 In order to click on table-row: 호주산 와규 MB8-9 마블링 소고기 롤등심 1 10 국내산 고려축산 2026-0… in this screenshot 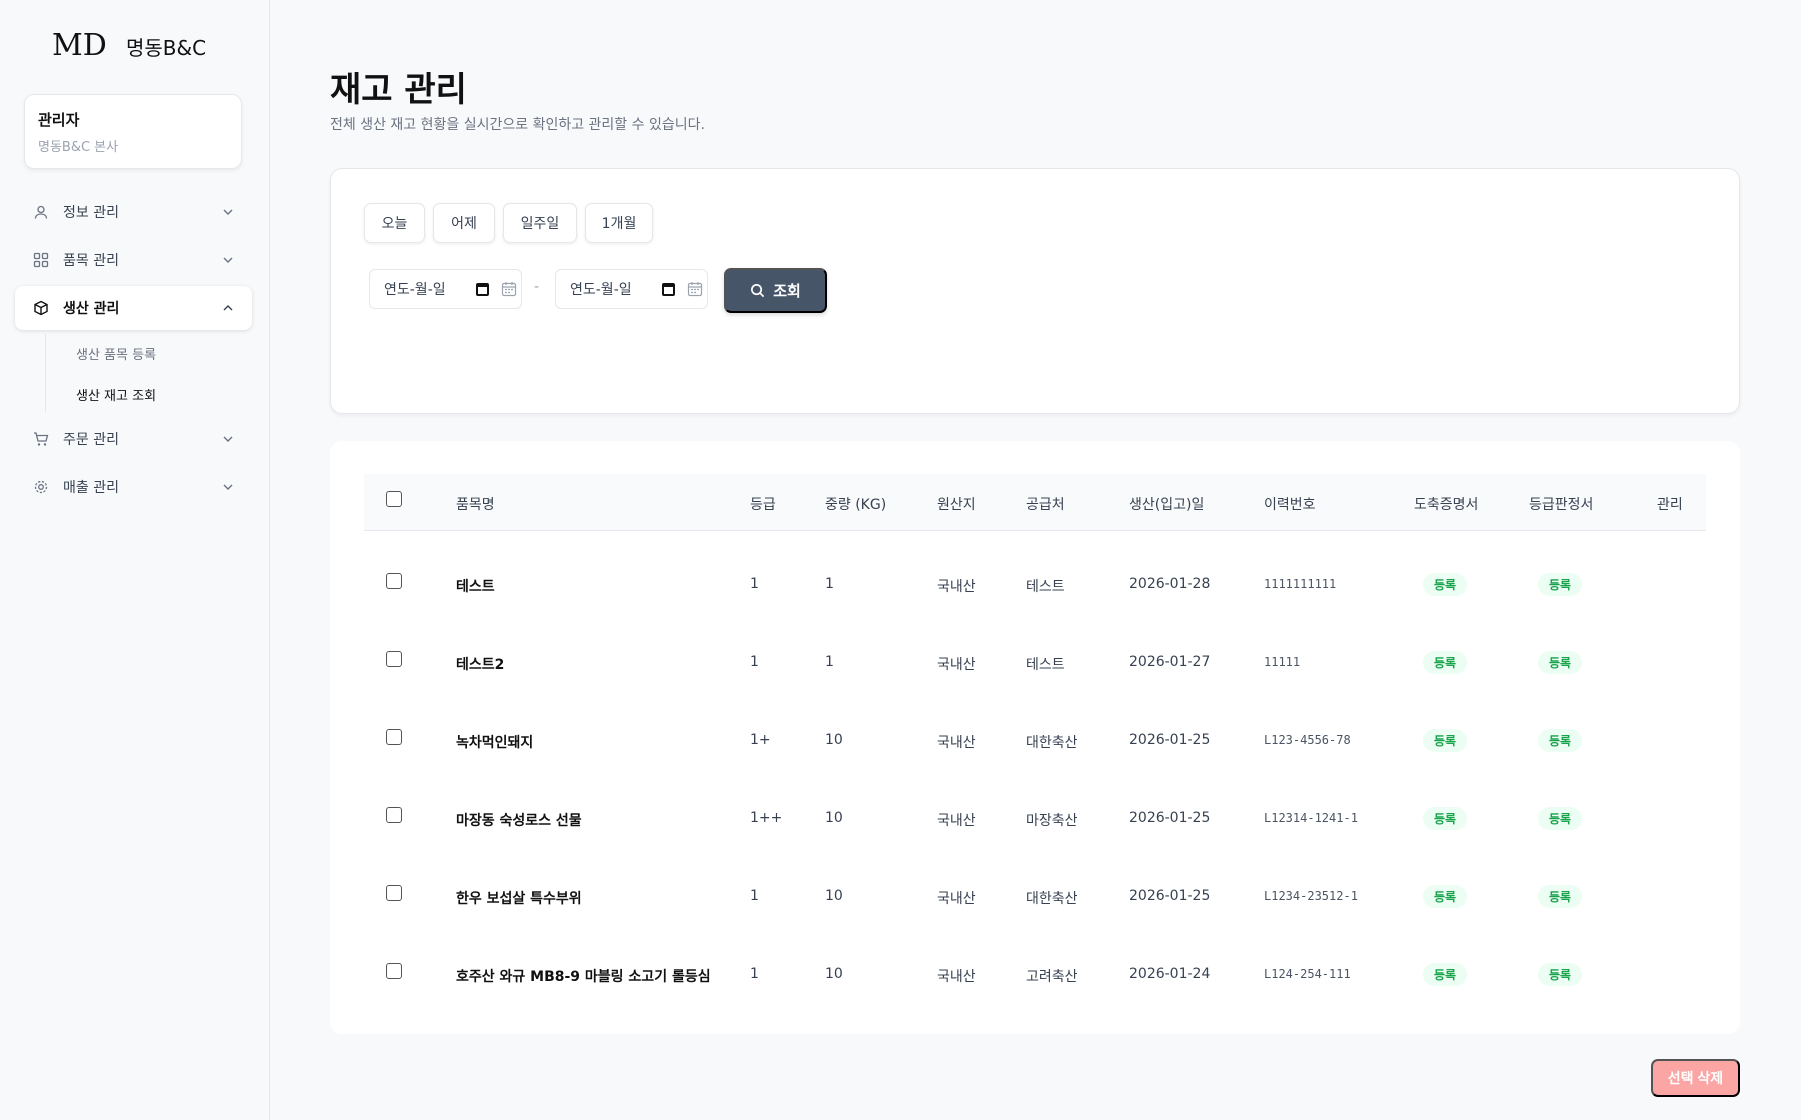, I will do `click(1035, 975)`.